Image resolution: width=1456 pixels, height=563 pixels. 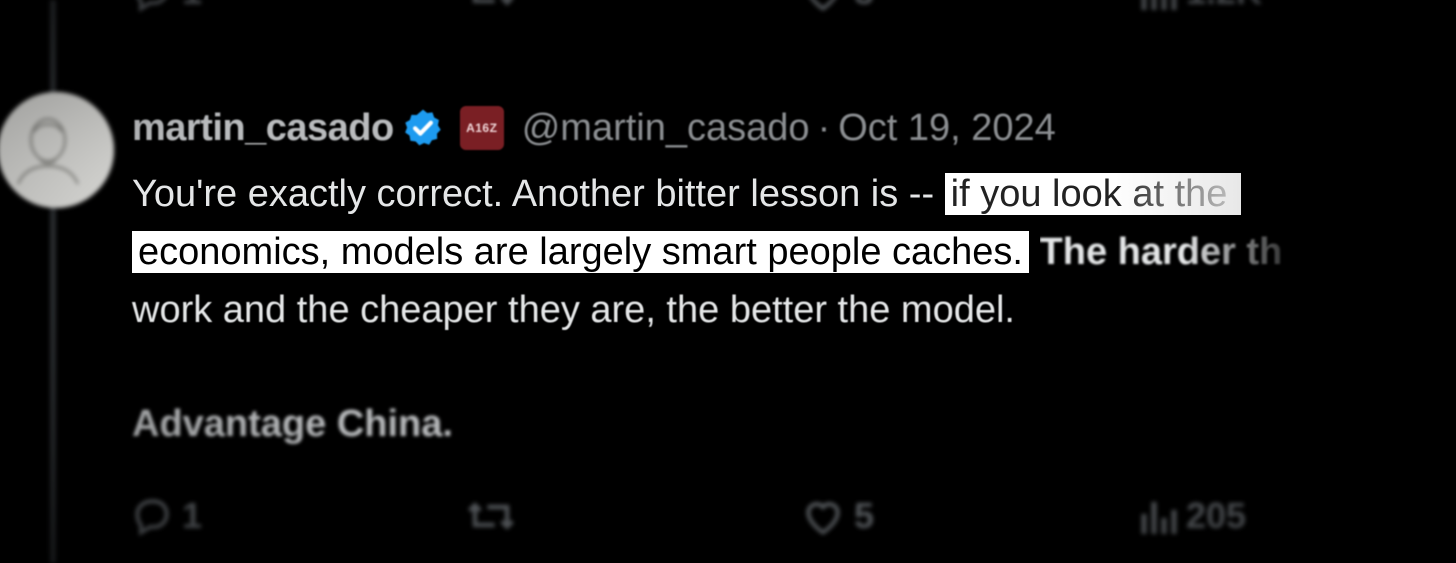 What do you see at coordinates (864, 515) in the screenshot?
I see `like-count: 5` at bounding box center [864, 515].